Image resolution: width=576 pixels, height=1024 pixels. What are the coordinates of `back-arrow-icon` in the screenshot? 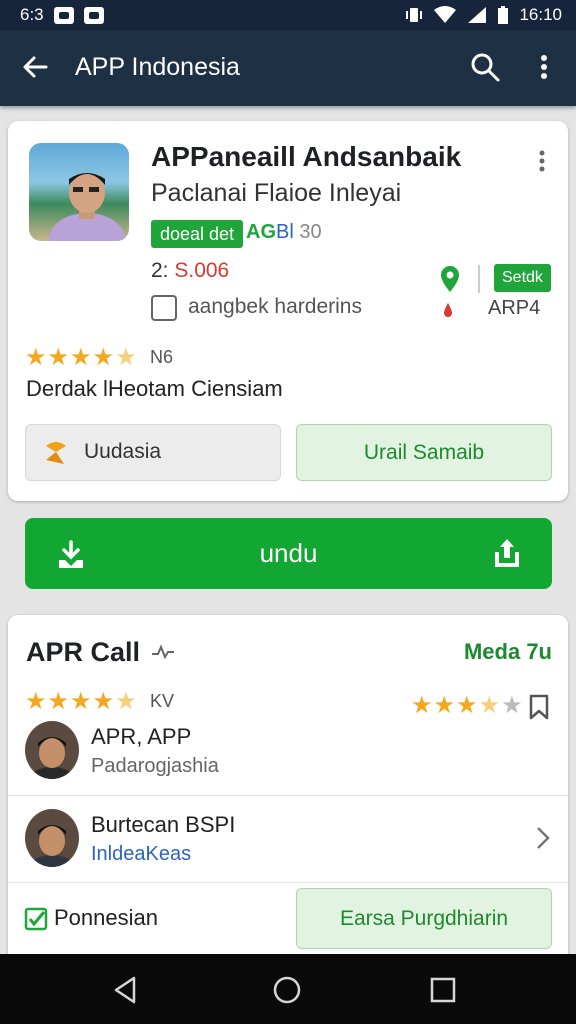 It's located at (35, 67).